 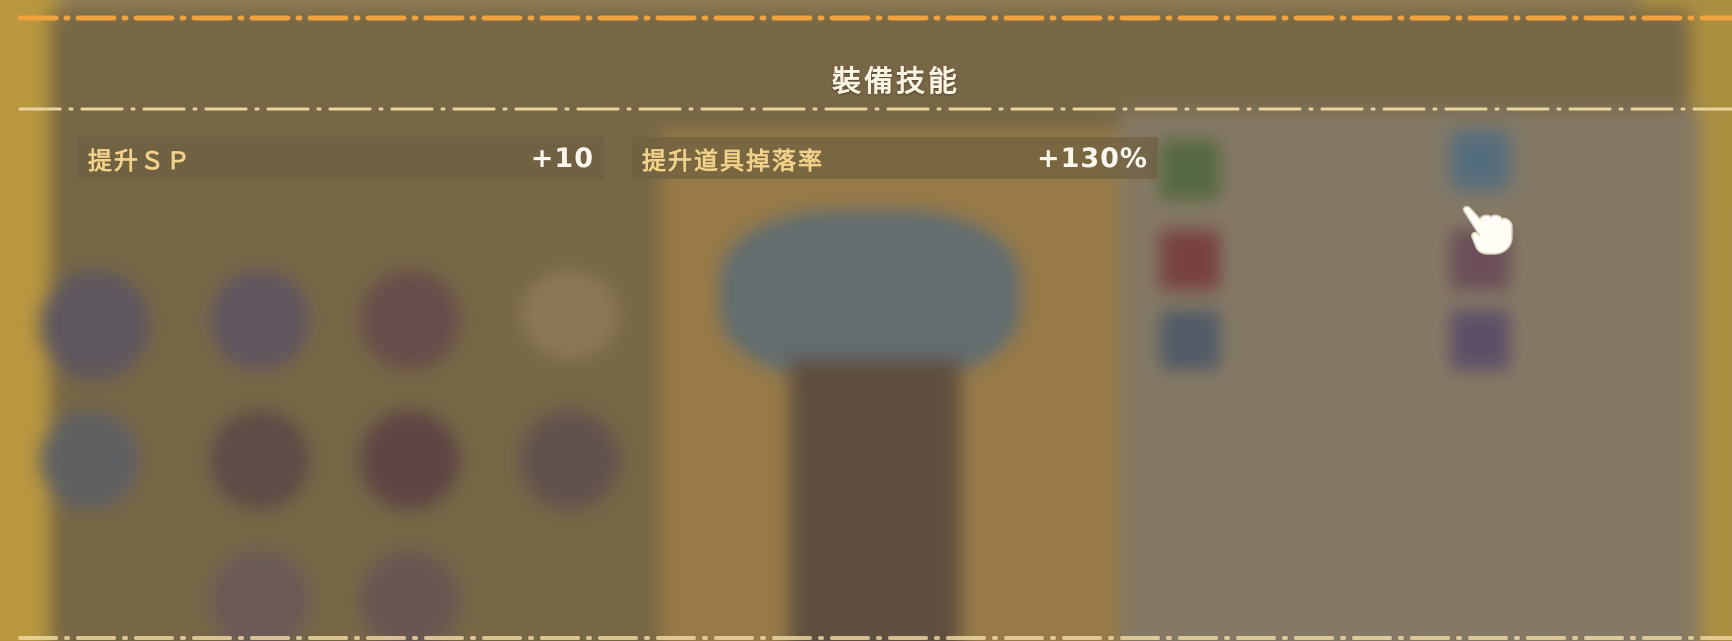 I want to click on skill-value: +10, so click(x=562, y=158).